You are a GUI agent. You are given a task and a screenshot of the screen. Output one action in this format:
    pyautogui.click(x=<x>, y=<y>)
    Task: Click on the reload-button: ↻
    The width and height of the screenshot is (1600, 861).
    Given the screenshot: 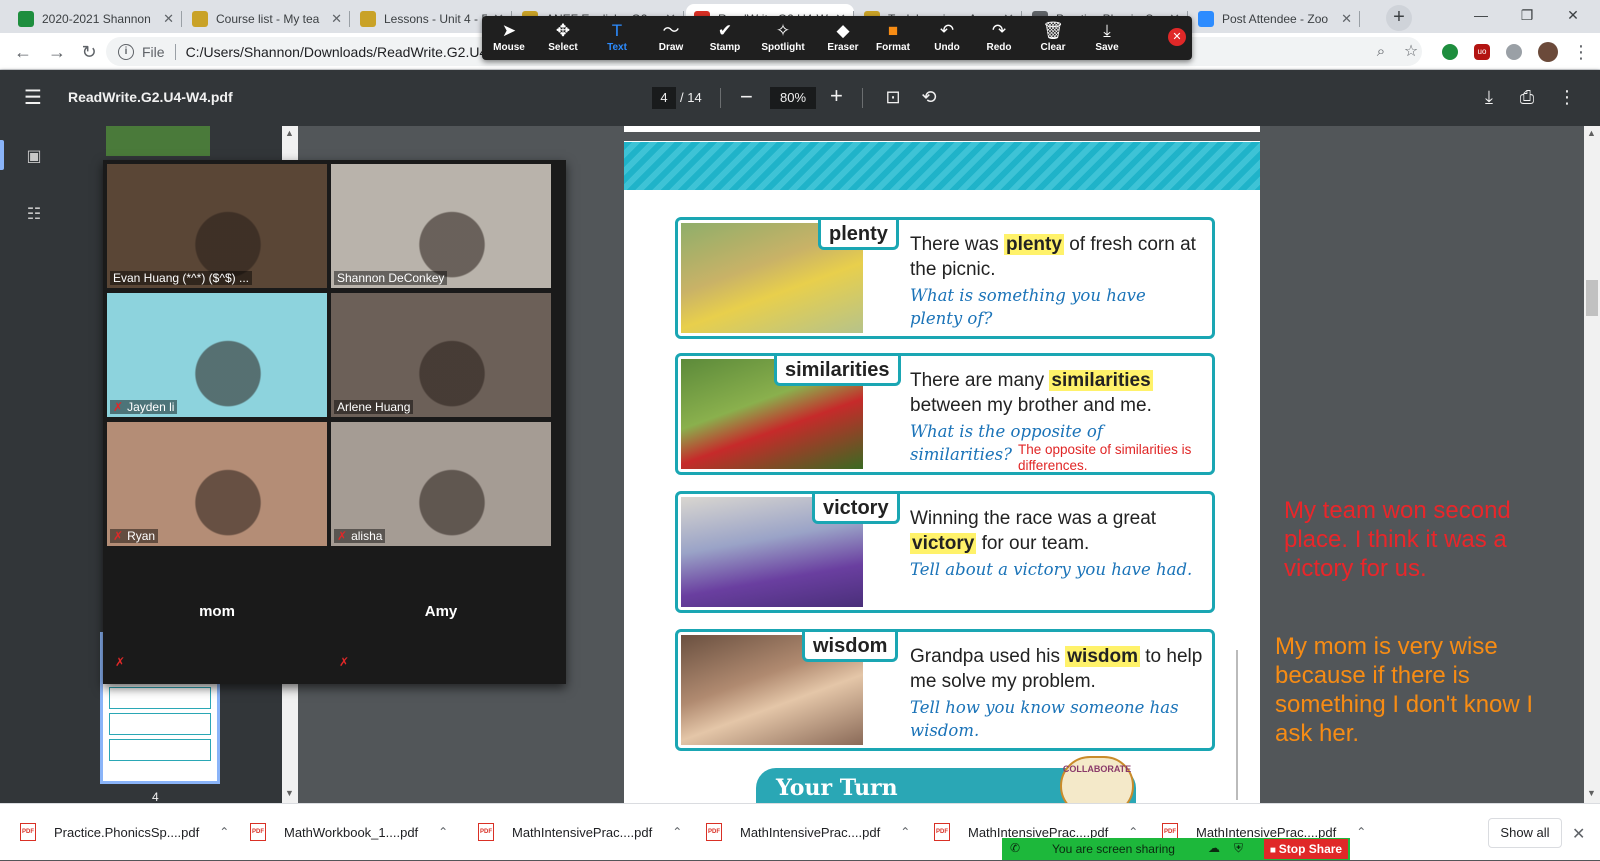 What is the action you would take?
    pyautogui.click(x=89, y=52)
    